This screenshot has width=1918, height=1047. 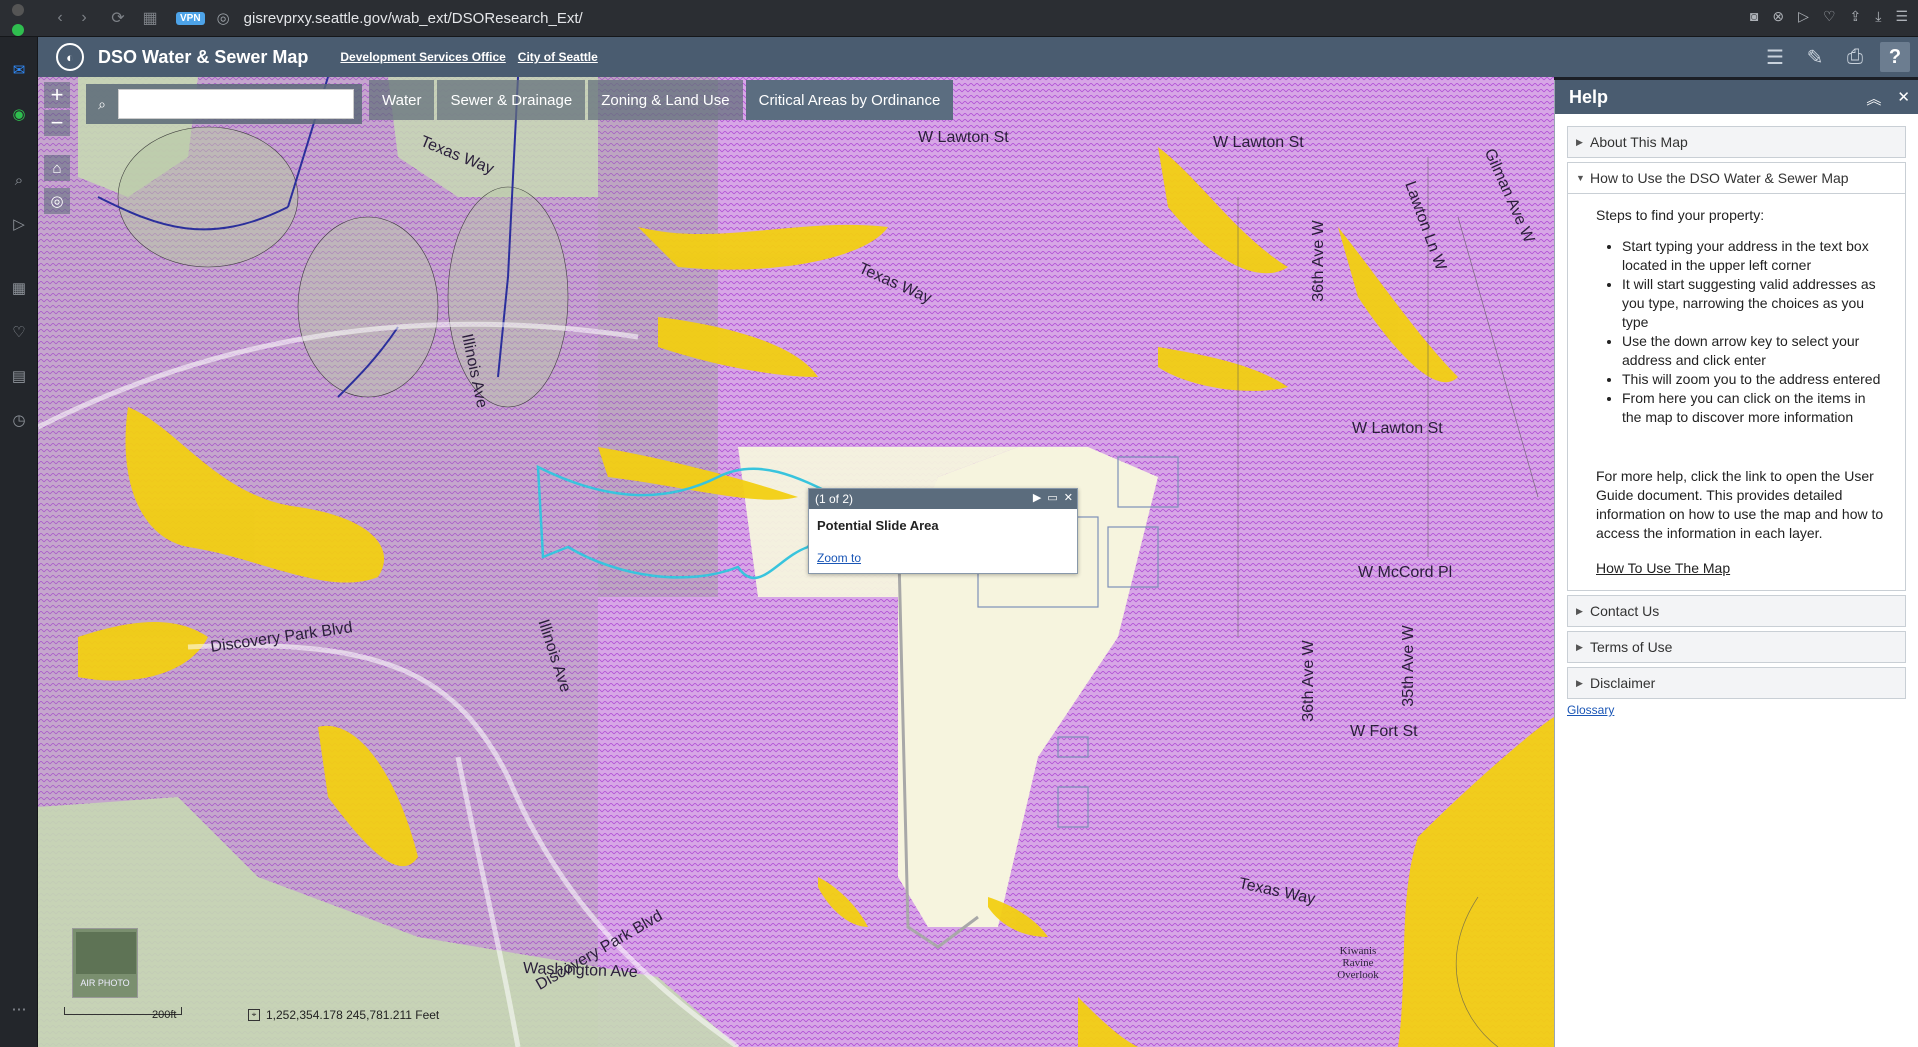 What do you see at coordinates (70, 57) in the screenshot?
I see `seattle-logo-icon: ◐` at bounding box center [70, 57].